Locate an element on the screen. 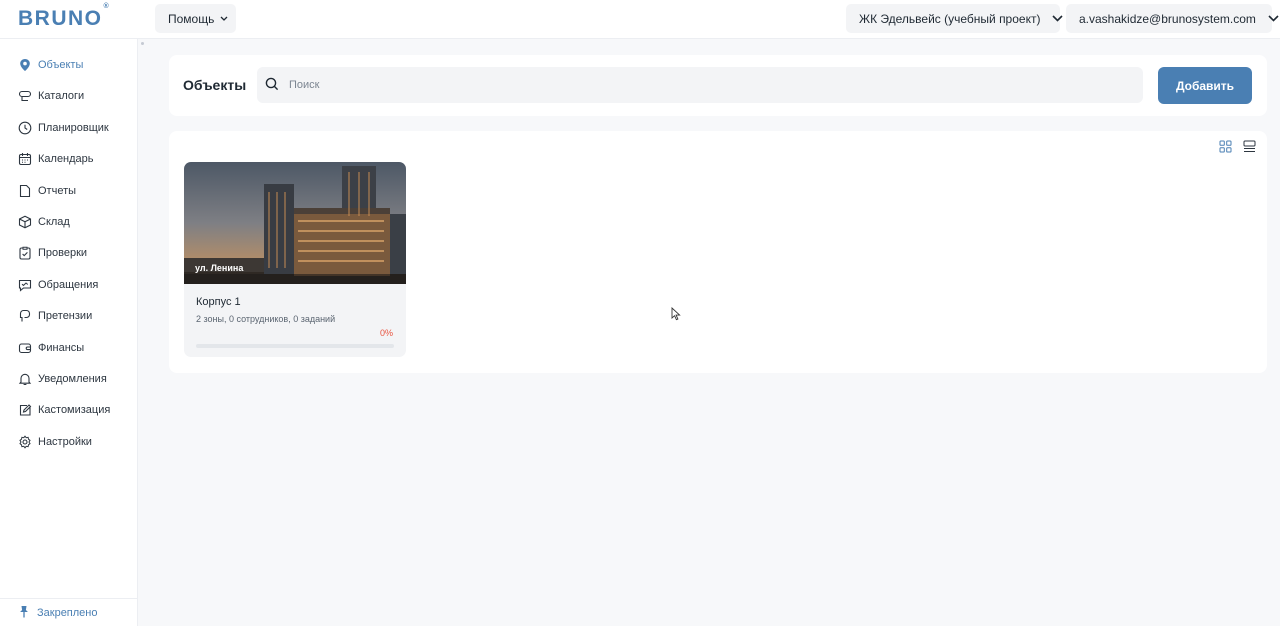 The height and width of the screenshot is (626, 1280). checklist-icon is located at coordinates (25, 253).